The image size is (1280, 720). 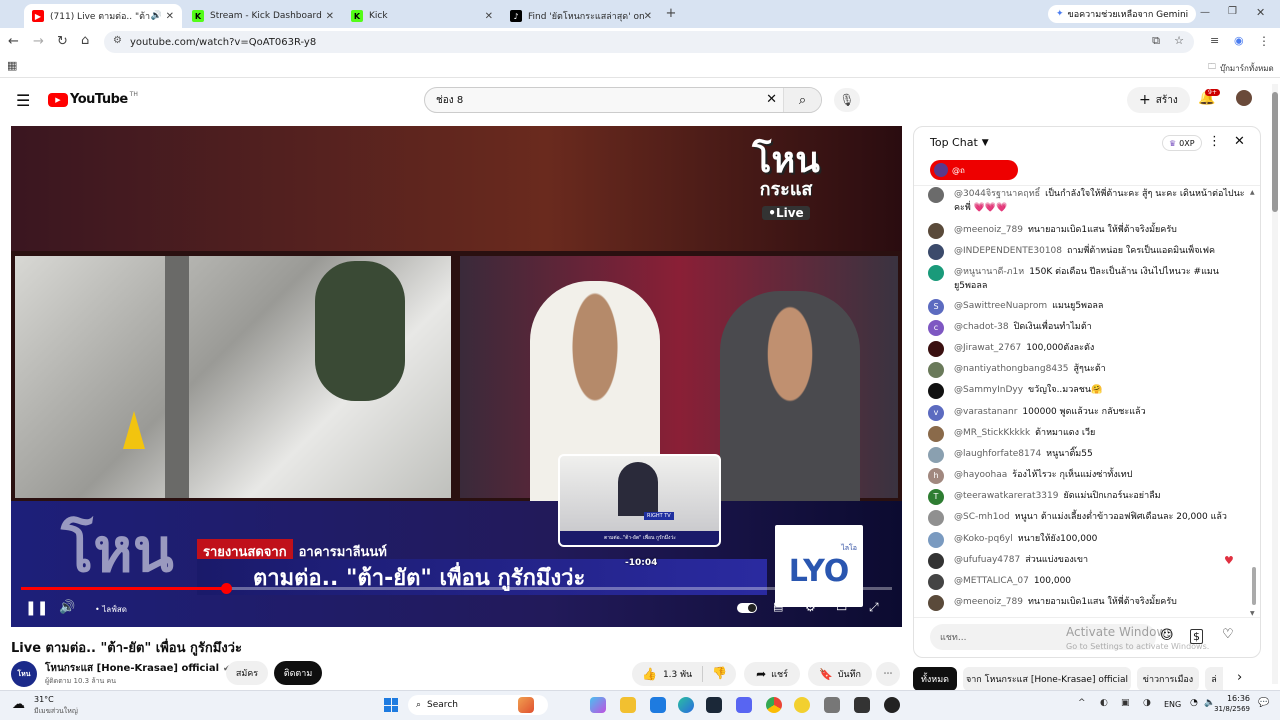 What do you see at coordinates (1087, 540) in the screenshot?
I see `chat-message: @Koko-pq6yl หนายให้ยัง100,000` at bounding box center [1087, 540].